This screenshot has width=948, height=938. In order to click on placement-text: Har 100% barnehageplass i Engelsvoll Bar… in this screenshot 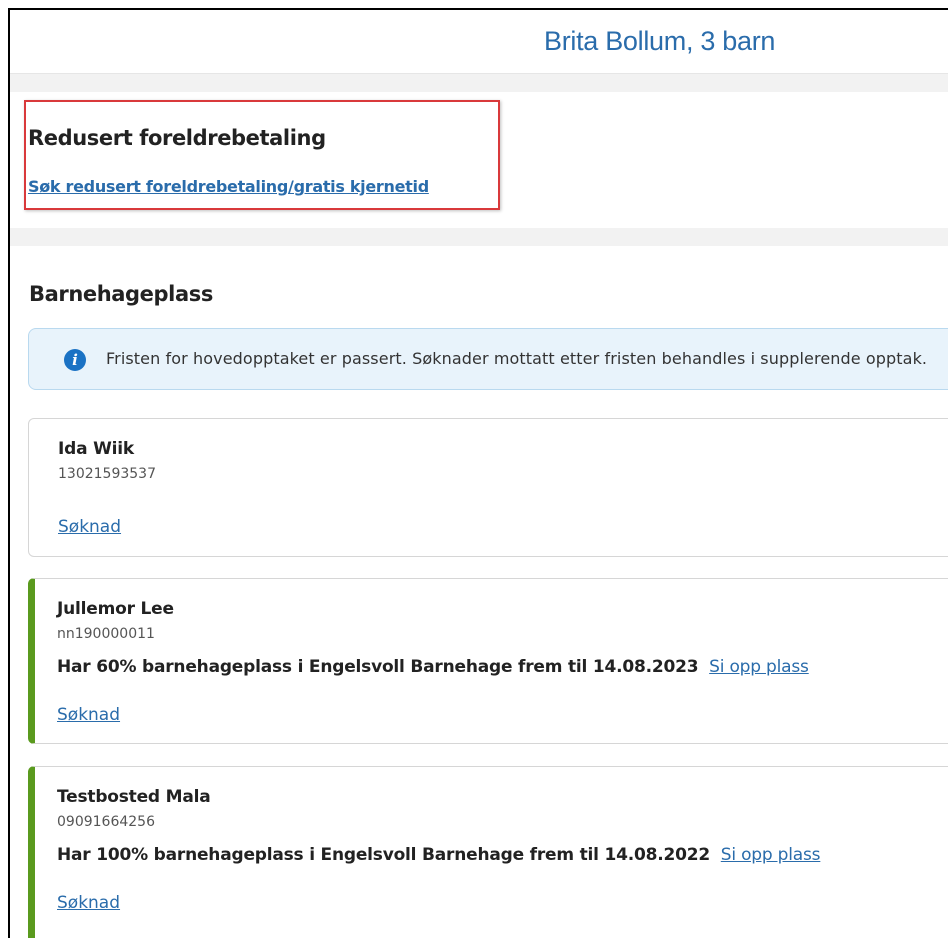, I will do `click(384, 855)`.